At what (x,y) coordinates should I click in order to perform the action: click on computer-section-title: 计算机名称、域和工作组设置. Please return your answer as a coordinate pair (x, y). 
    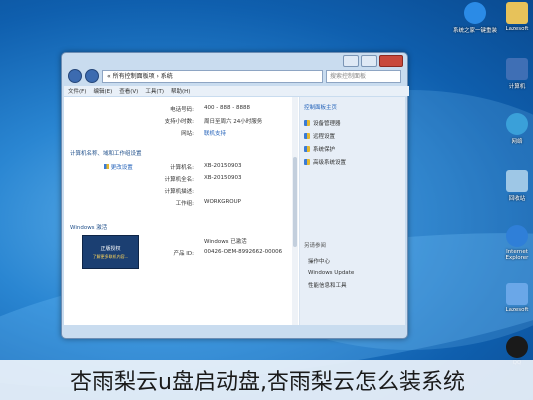
    Looking at the image, I should click on (106, 154).